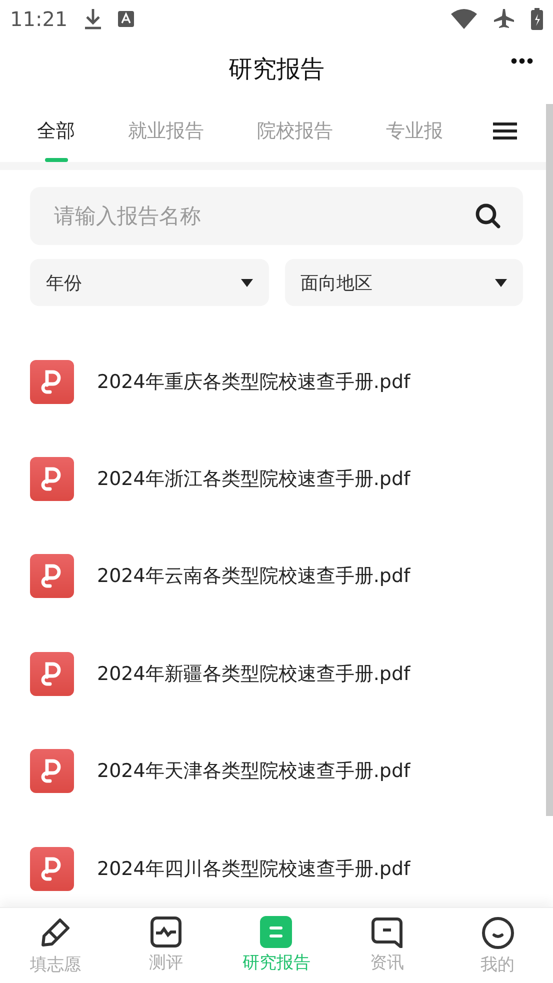 Image resolution: width=553 pixels, height=983 pixels. Describe the element at coordinates (126, 19) in the screenshot. I see `keyboard-icon` at that location.